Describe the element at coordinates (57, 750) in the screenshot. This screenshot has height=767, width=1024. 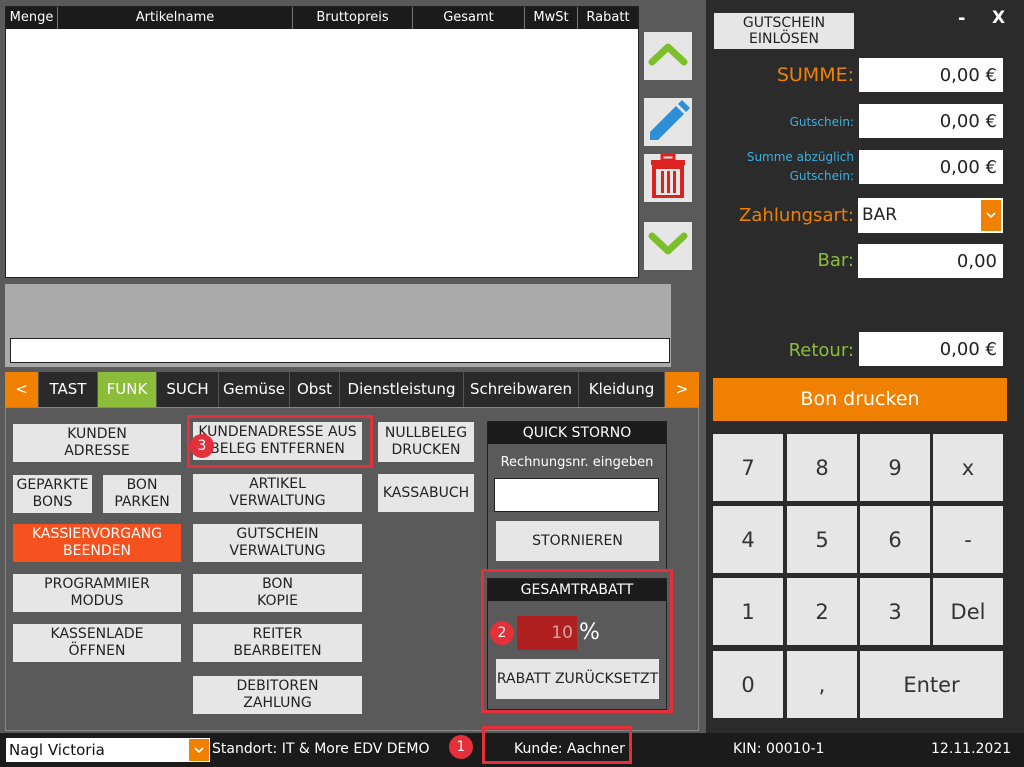
I see `user-name: Nagl Victoria` at that location.